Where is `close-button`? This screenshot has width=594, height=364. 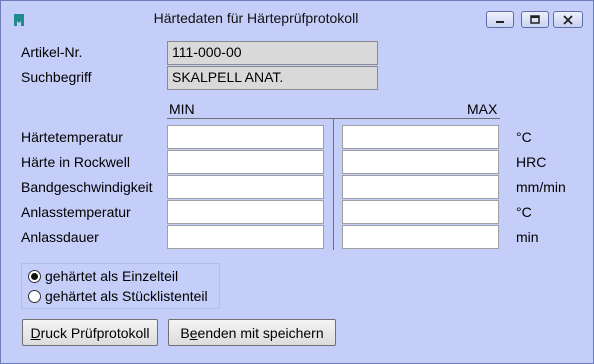 close-button is located at coordinates (568, 19).